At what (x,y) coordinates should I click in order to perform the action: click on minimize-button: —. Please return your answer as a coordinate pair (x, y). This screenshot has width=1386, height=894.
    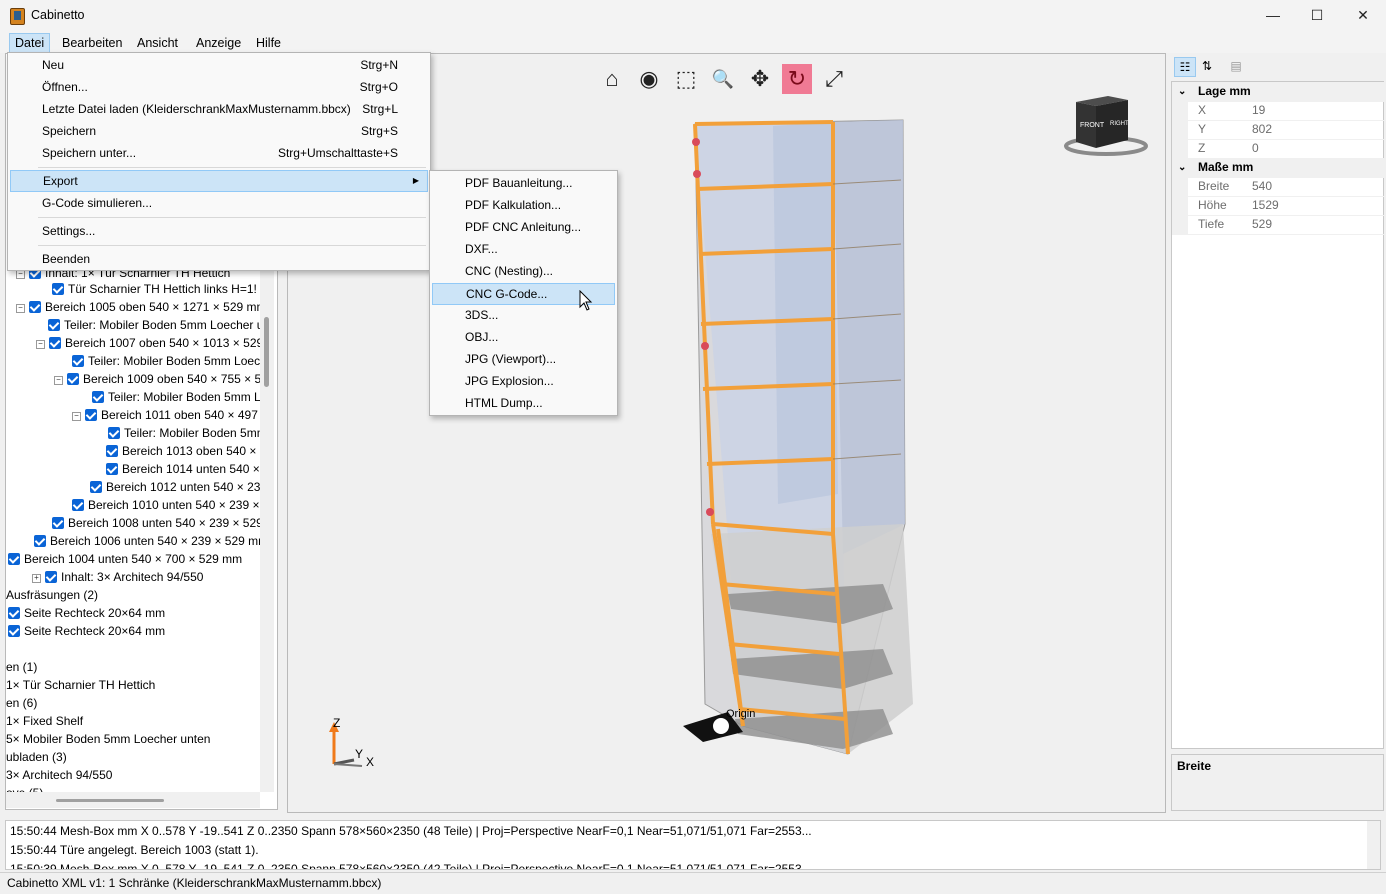
    Looking at the image, I should click on (1273, 15).